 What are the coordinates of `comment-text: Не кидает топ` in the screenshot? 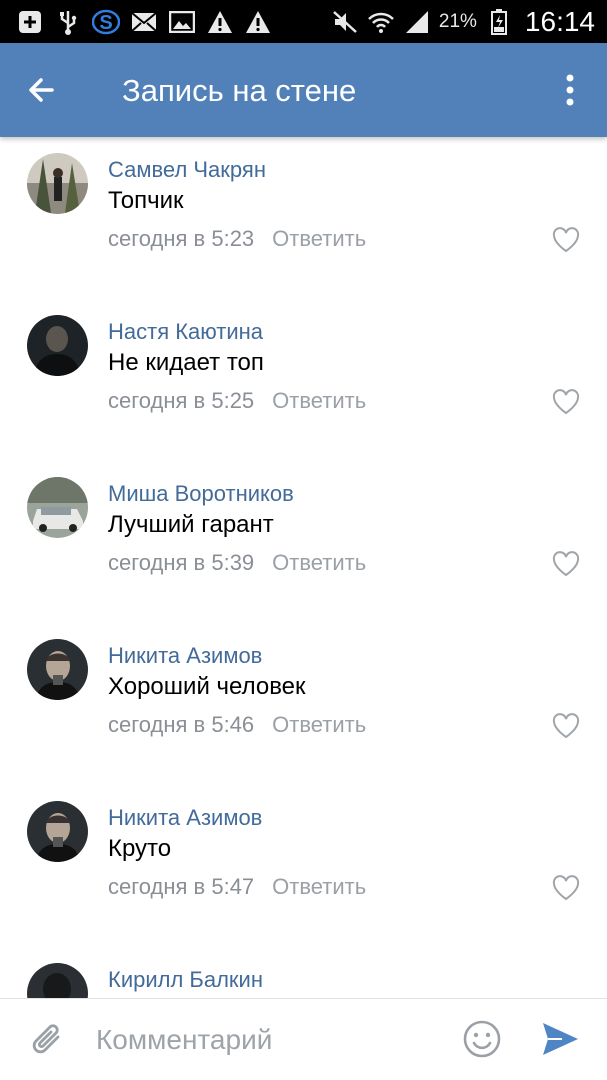 It's located at (186, 362).